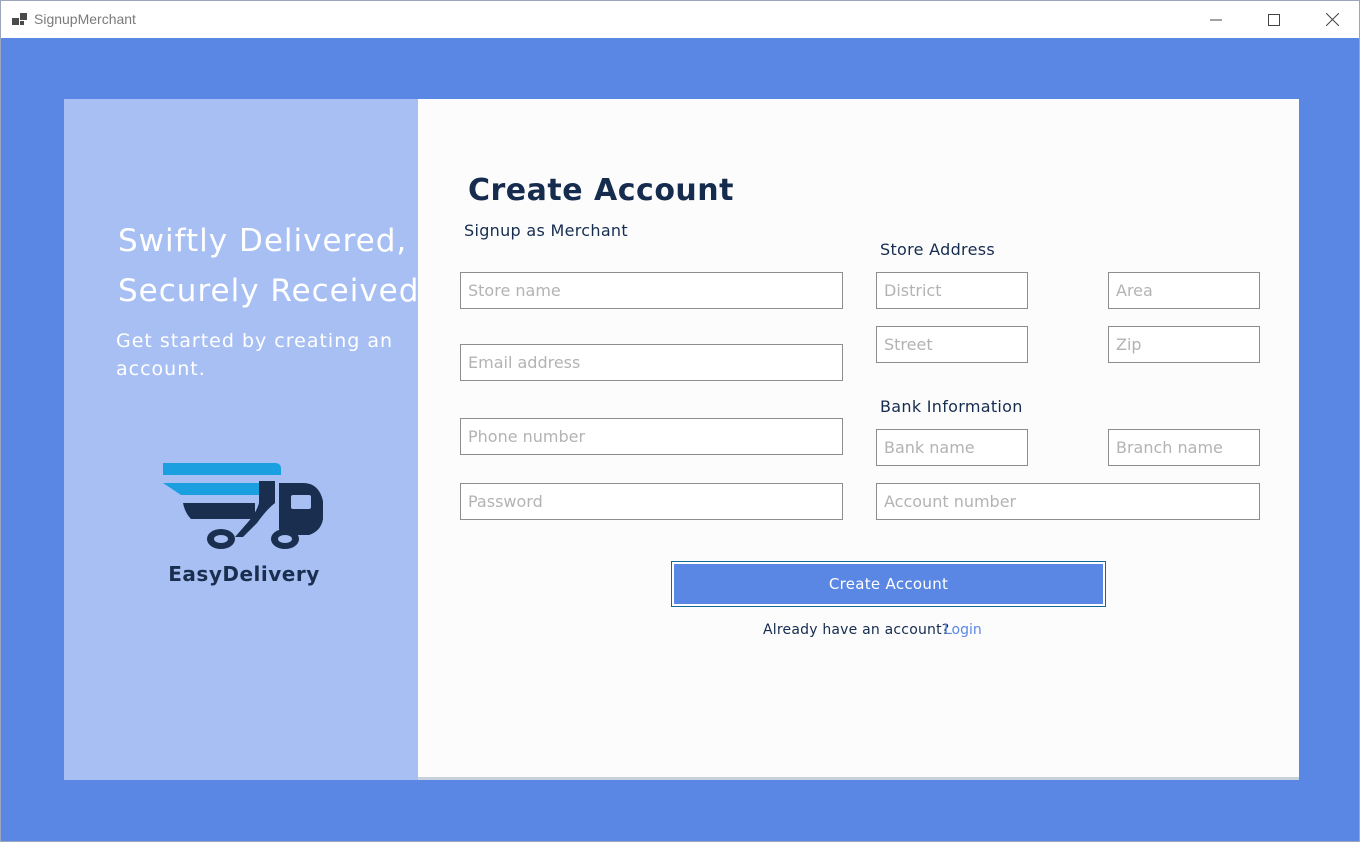 The image size is (1360, 842). What do you see at coordinates (952, 290) in the screenshot?
I see `district-input` at bounding box center [952, 290].